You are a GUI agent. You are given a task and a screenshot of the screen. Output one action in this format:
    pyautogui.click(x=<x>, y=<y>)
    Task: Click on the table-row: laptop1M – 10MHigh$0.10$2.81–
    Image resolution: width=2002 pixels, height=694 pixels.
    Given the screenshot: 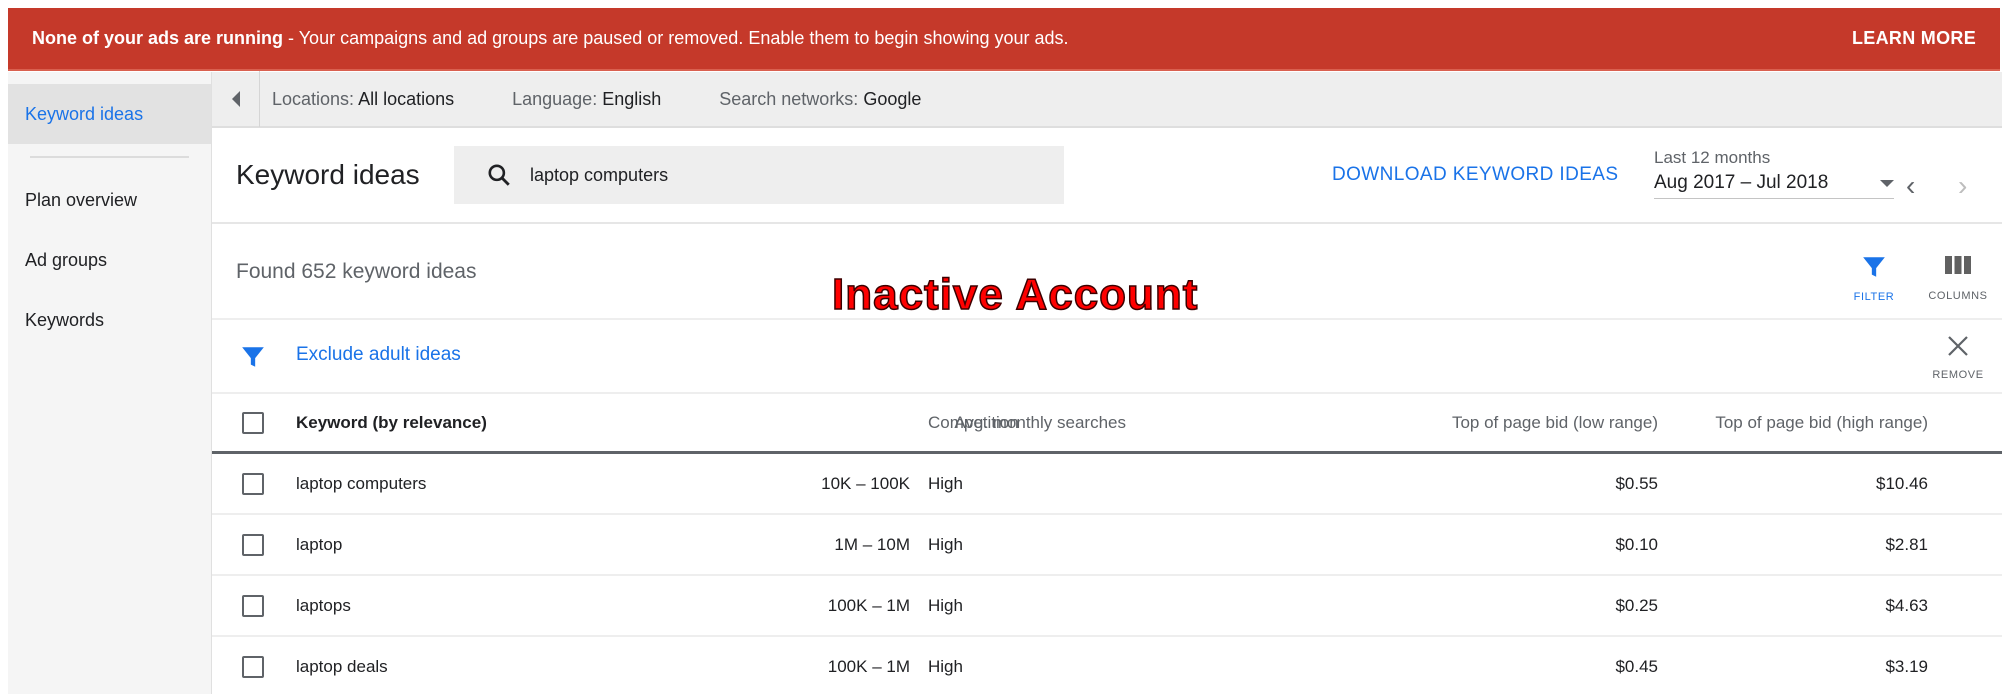 What is the action you would take?
    pyautogui.click(x=1107, y=545)
    